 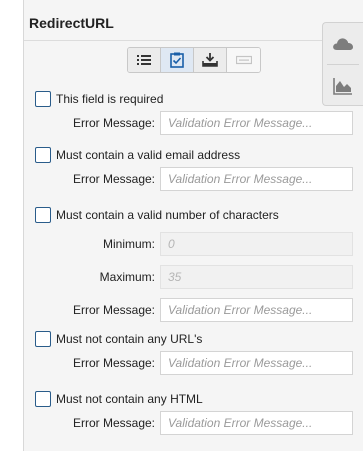 I want to click on no-html-error-label: Error Message:, so click(x=113, y=423).